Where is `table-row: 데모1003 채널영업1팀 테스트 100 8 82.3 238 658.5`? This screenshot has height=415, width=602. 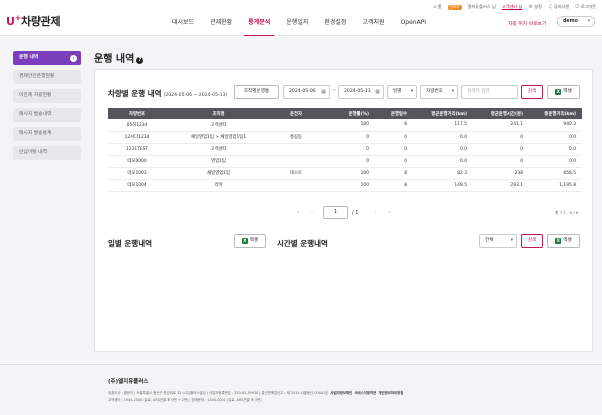 table-row: 데모1003 채널영업1팀 테스트 100 8 82.3 238 658.5 is located at coordinates (345, 173).